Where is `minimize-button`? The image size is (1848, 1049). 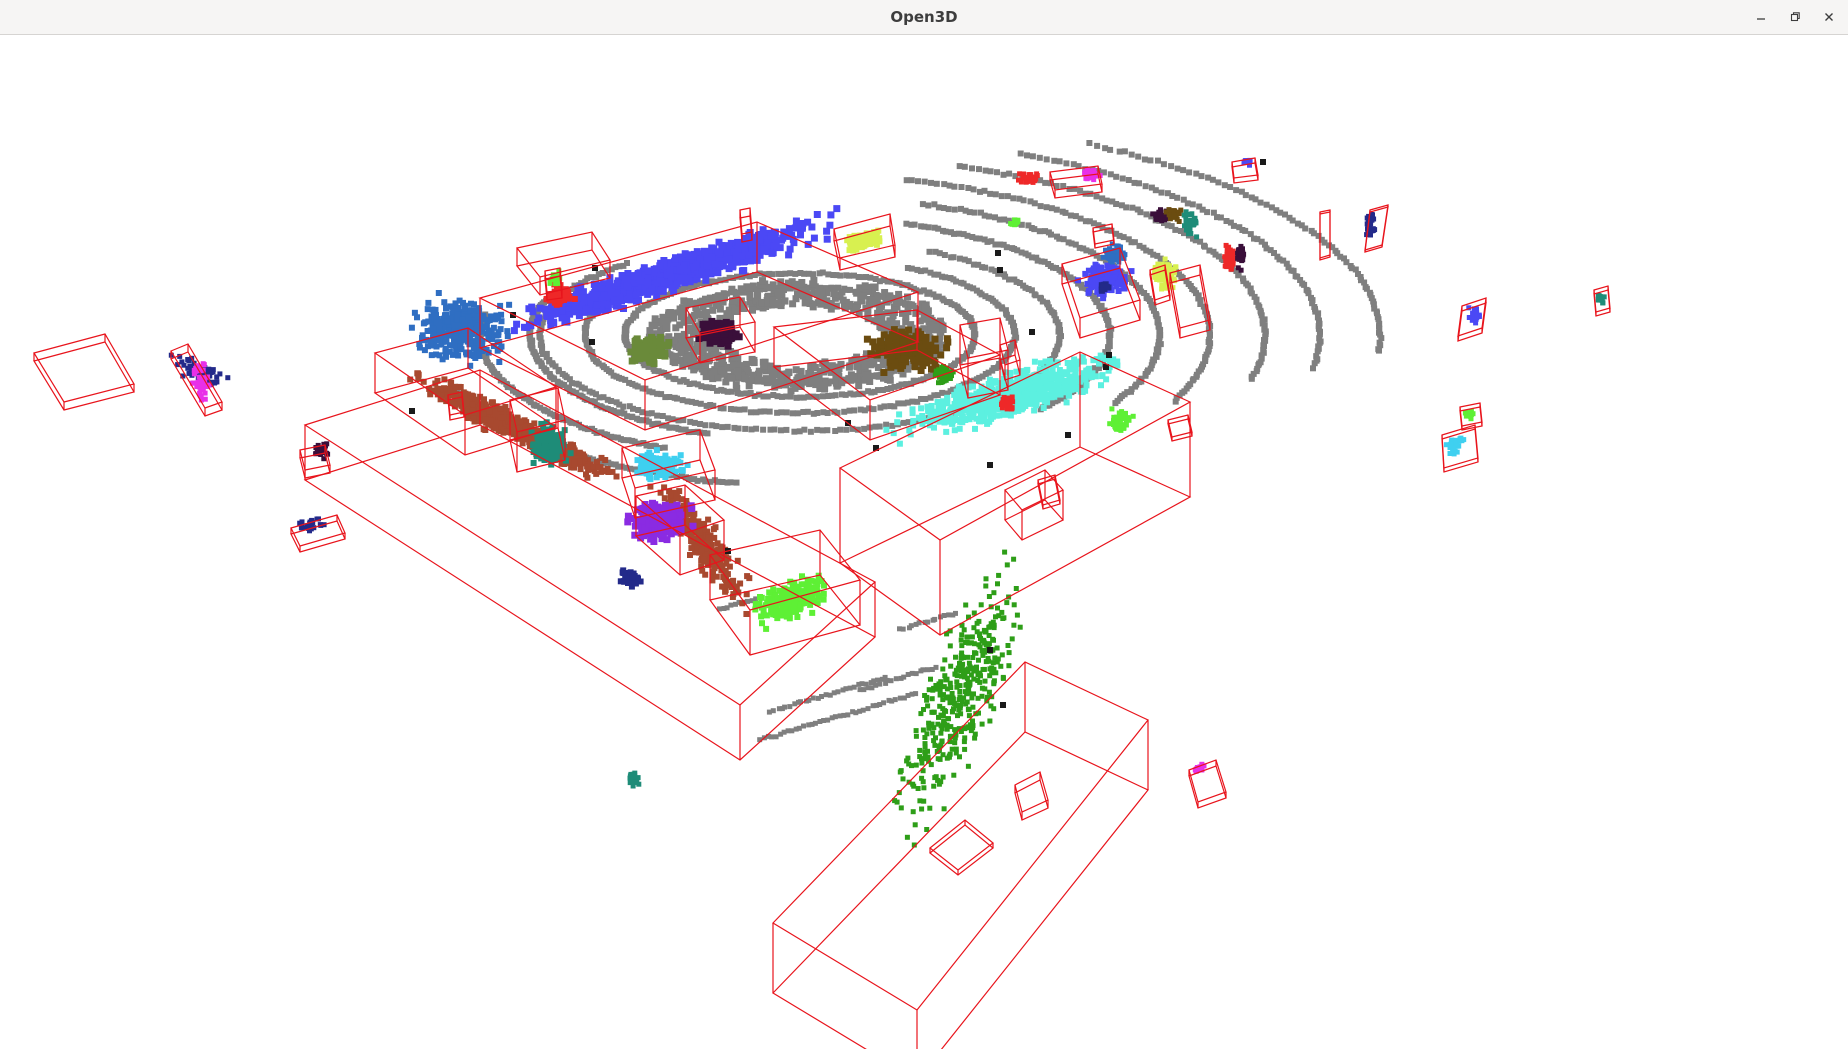
minimize-button is located at coordinates (1761, 17).